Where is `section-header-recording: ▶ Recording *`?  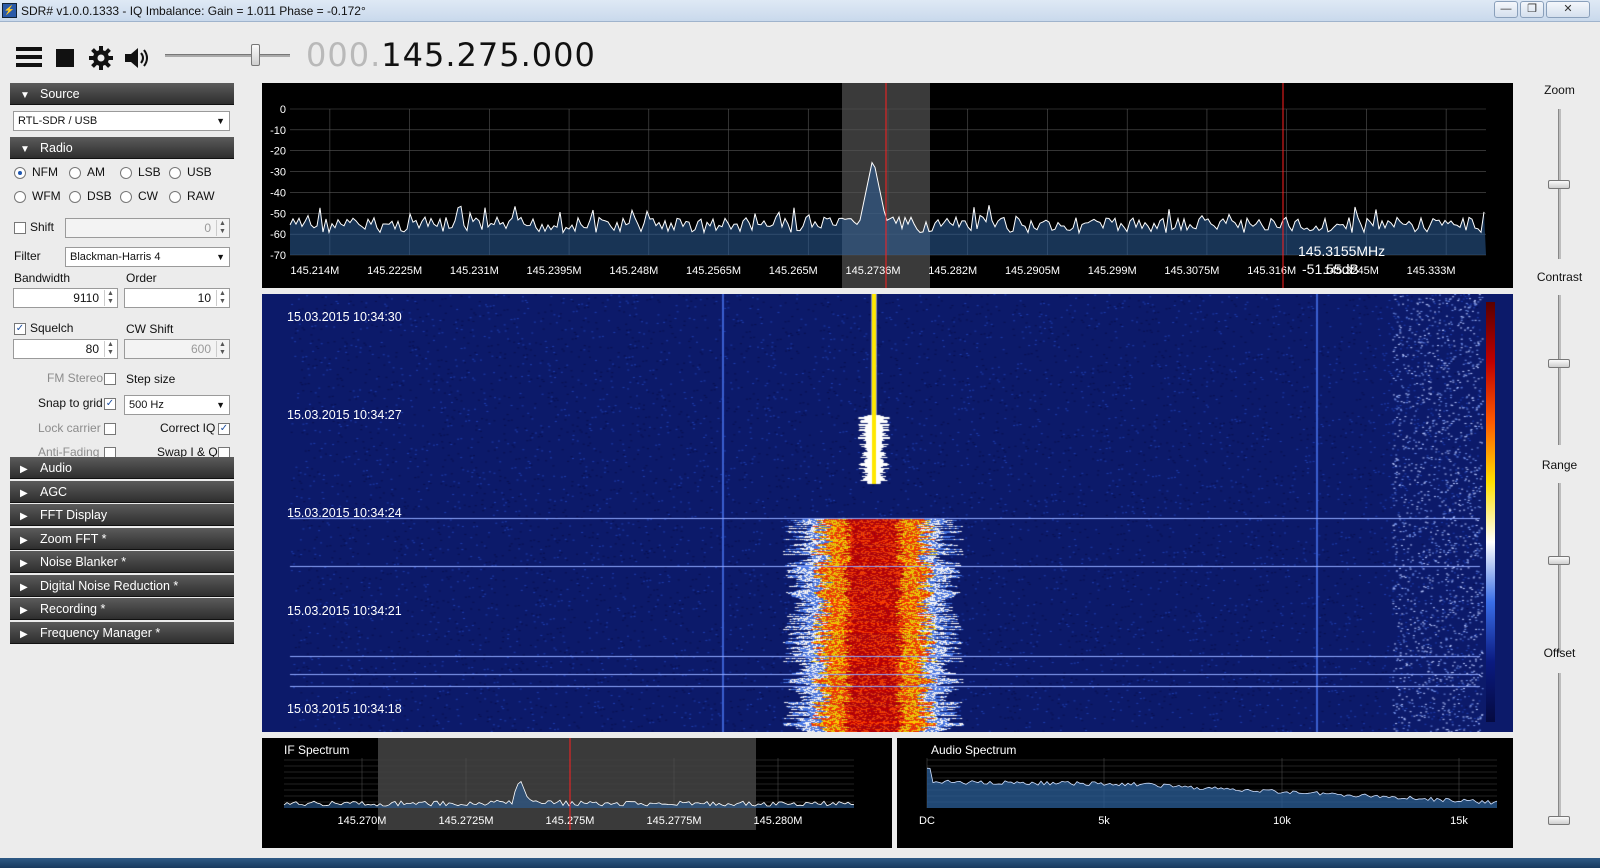 section-header-recording: ▶ Recording * is located at coordinates (122, 609).